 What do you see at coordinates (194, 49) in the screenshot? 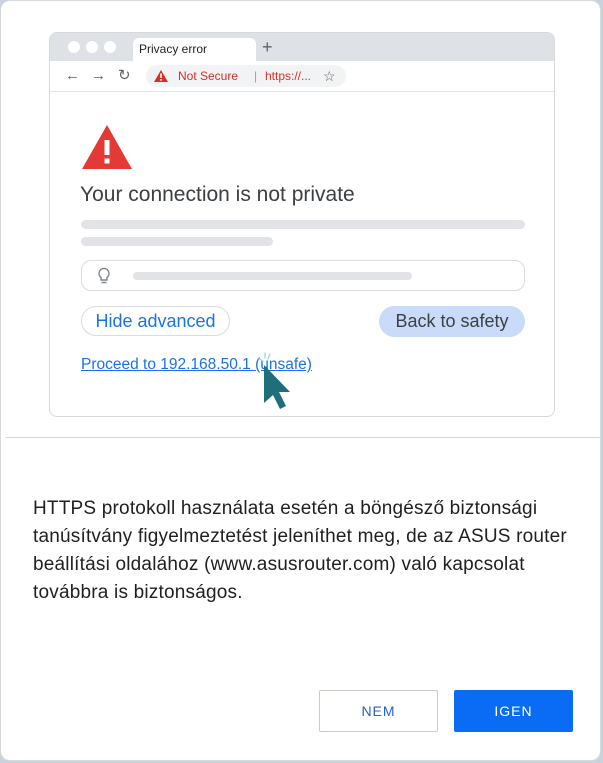
I see `browser-tab: Privacy error` at bounding box center [194, 49].